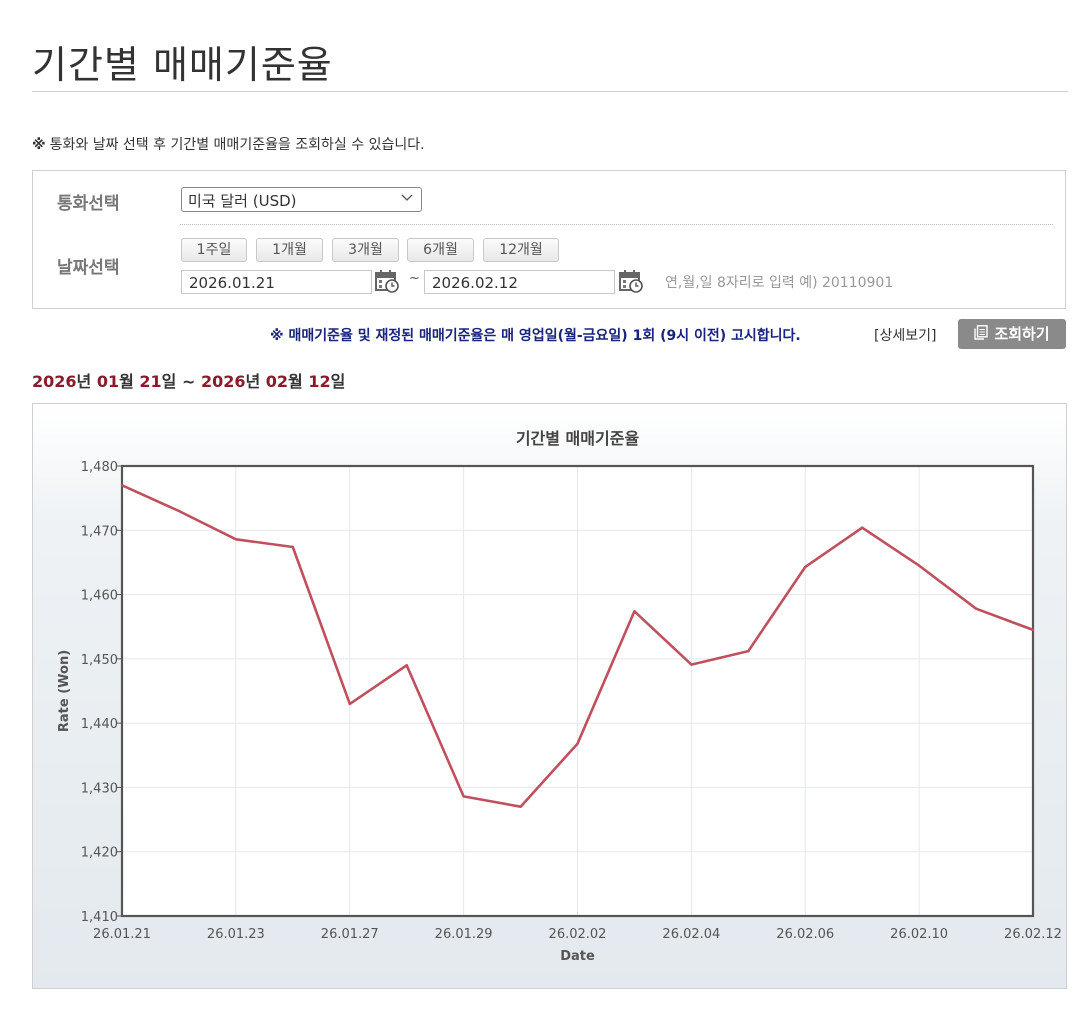 The width and height of the screenshot is (1092, 1015). What do you see at coordinates (122, 934) in the screenshot?
I see `x-tick-label: 26.01.21` at bounding box center [122, 934].